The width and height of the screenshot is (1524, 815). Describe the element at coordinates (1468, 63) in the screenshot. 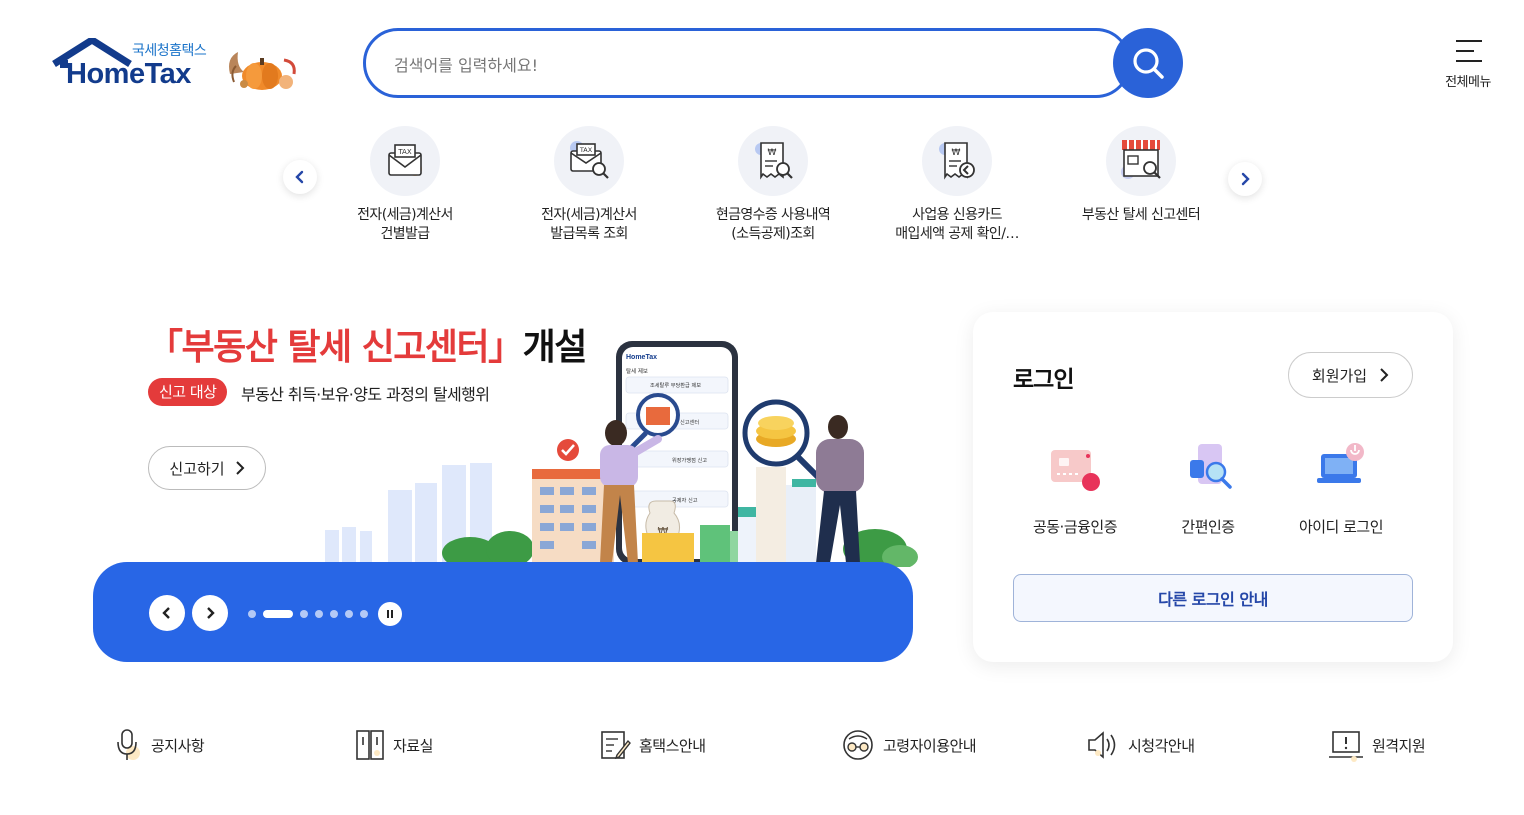

I see `full-menu-button: 전체메뉴` at that location.